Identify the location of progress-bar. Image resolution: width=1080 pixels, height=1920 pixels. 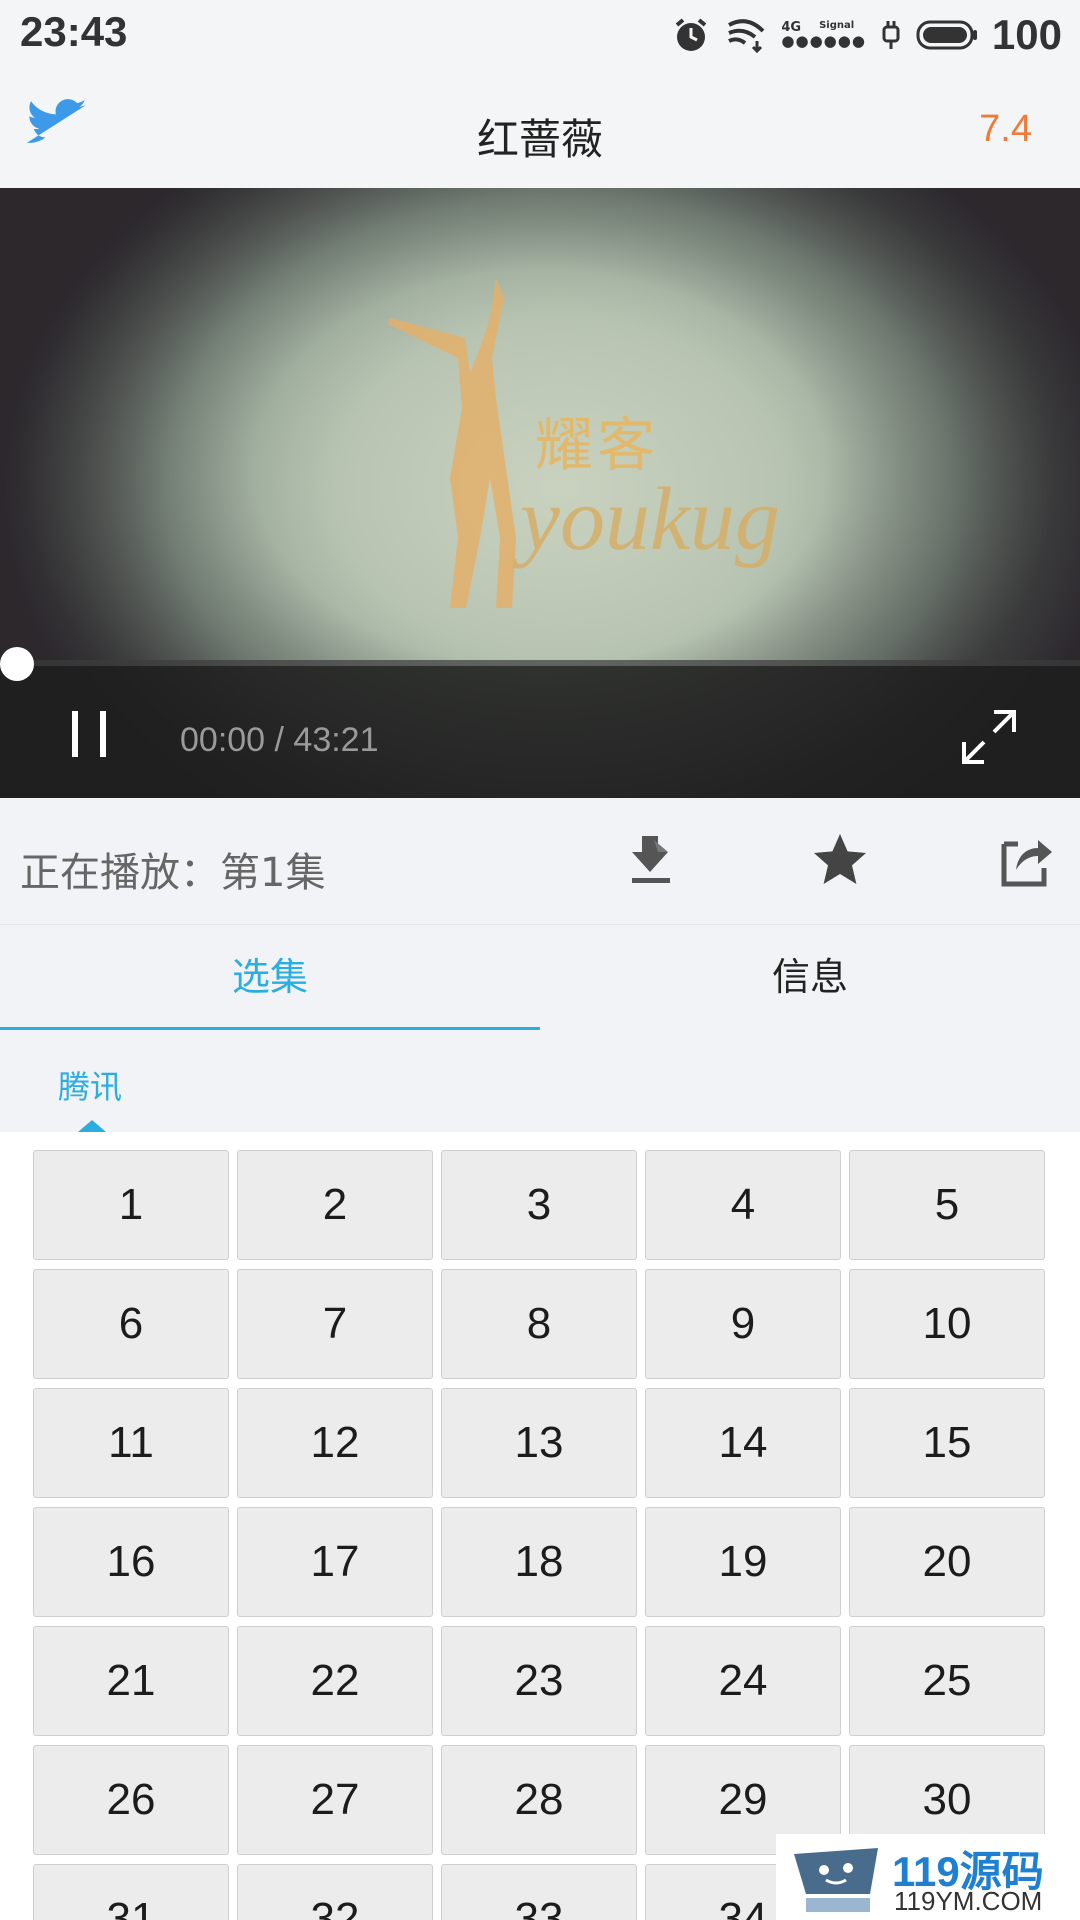
(540, 663).